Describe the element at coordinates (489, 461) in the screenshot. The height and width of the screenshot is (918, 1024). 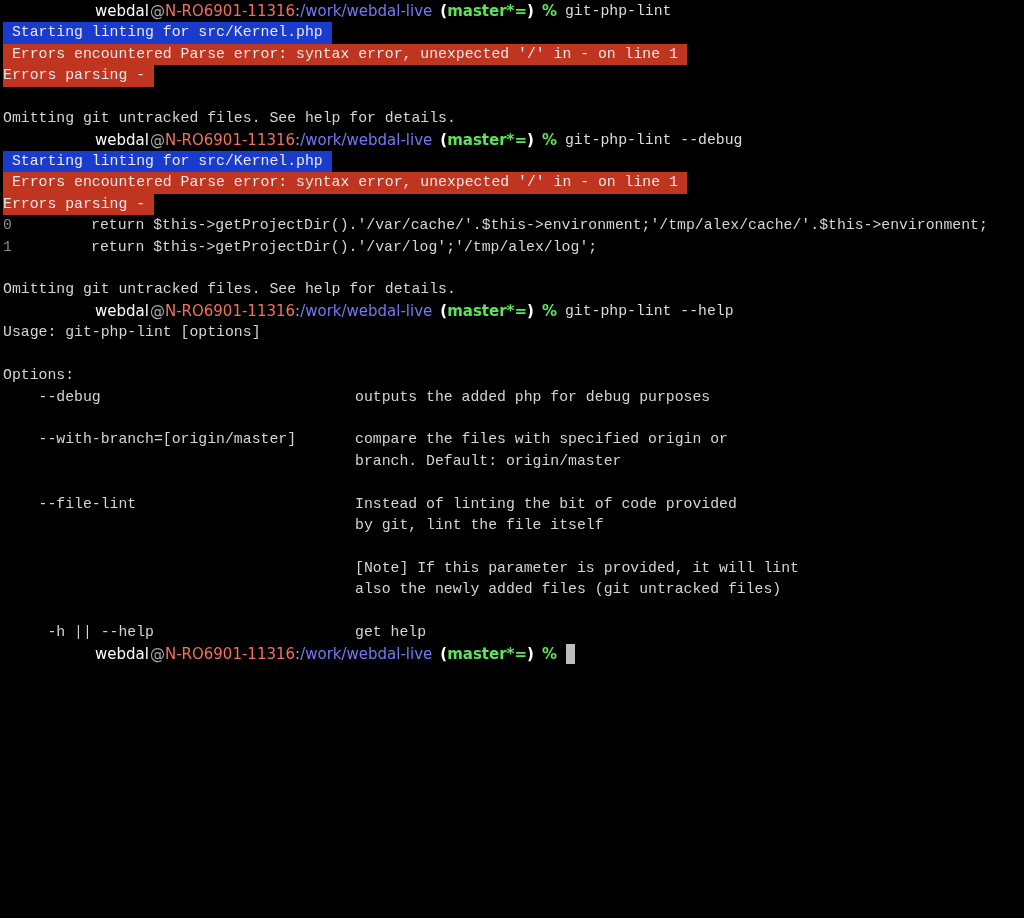
I see `option-description: branch. Default: origin/master` at that location.